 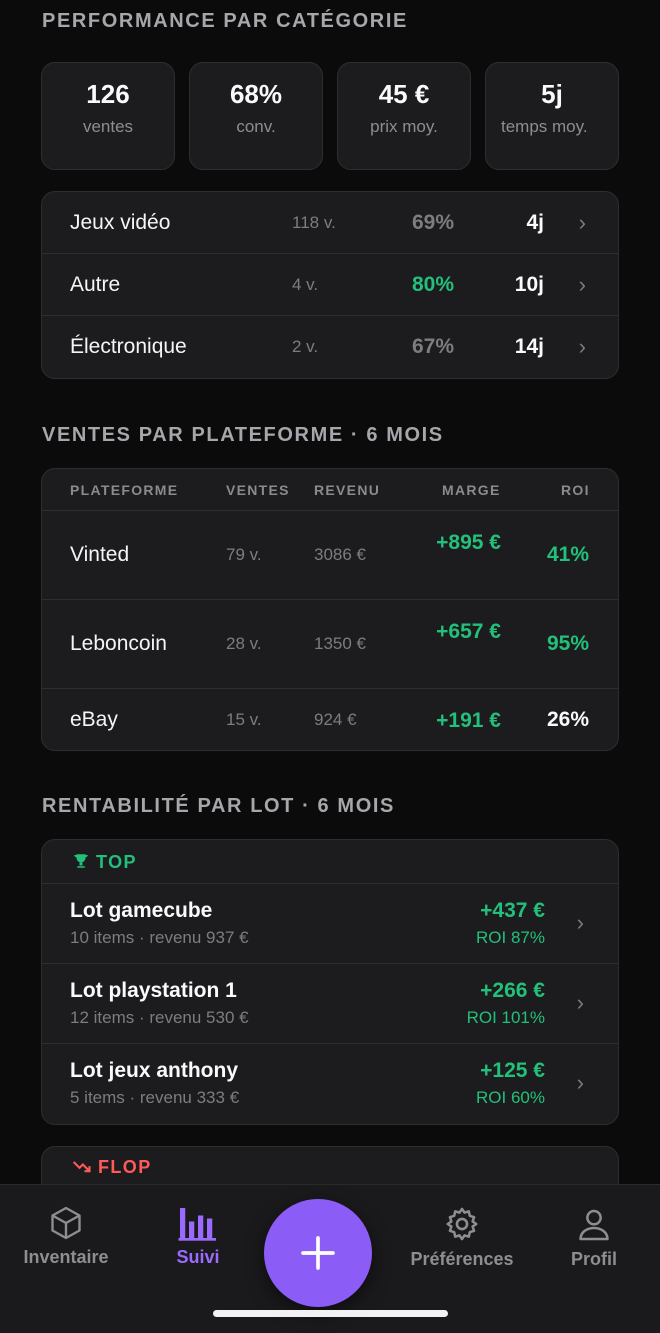 I want to click on table-row: Leboncoin 28 v. 1350 € +657 € 95%, so click(x=330, y=644).